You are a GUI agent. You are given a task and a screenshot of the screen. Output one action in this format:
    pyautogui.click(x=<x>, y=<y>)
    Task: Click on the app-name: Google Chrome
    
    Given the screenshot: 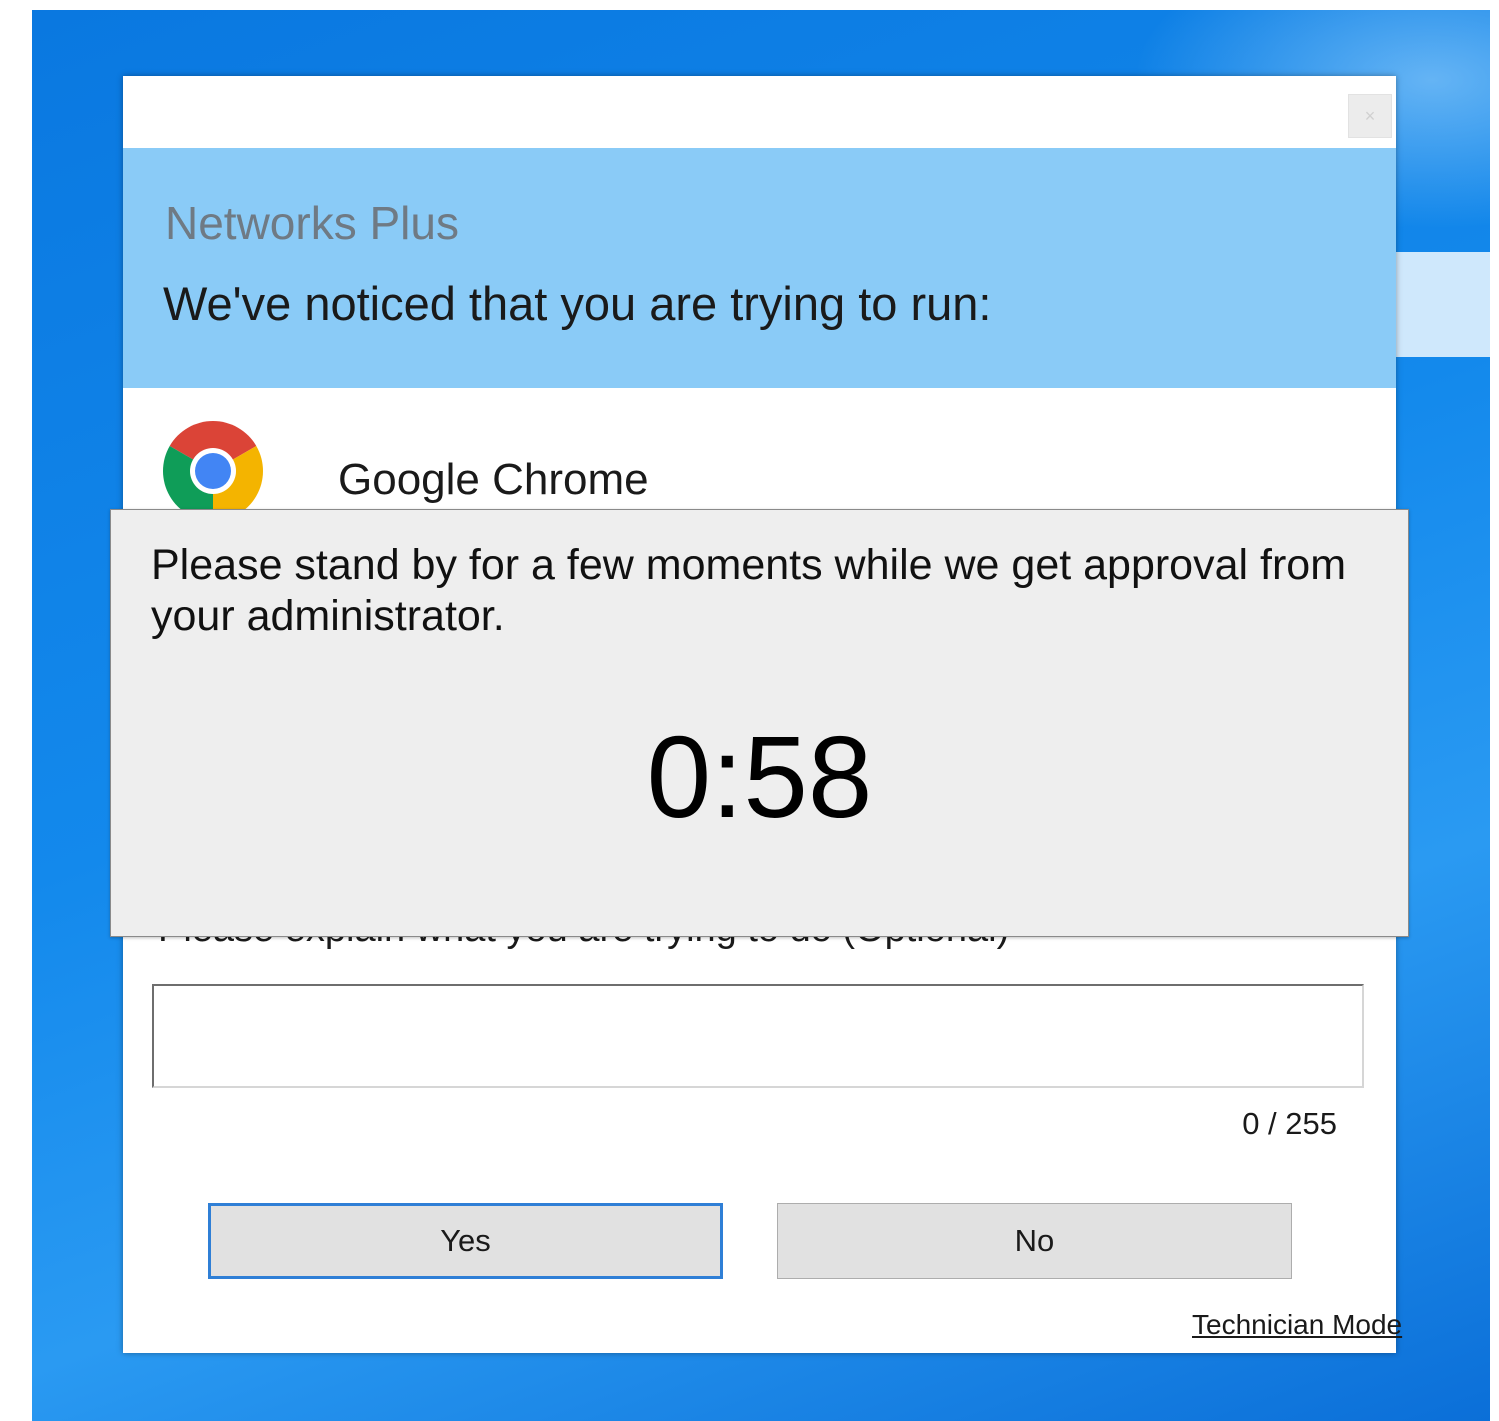 What is the action you would take?
    pyautogui.click(x=493, y=479)
    